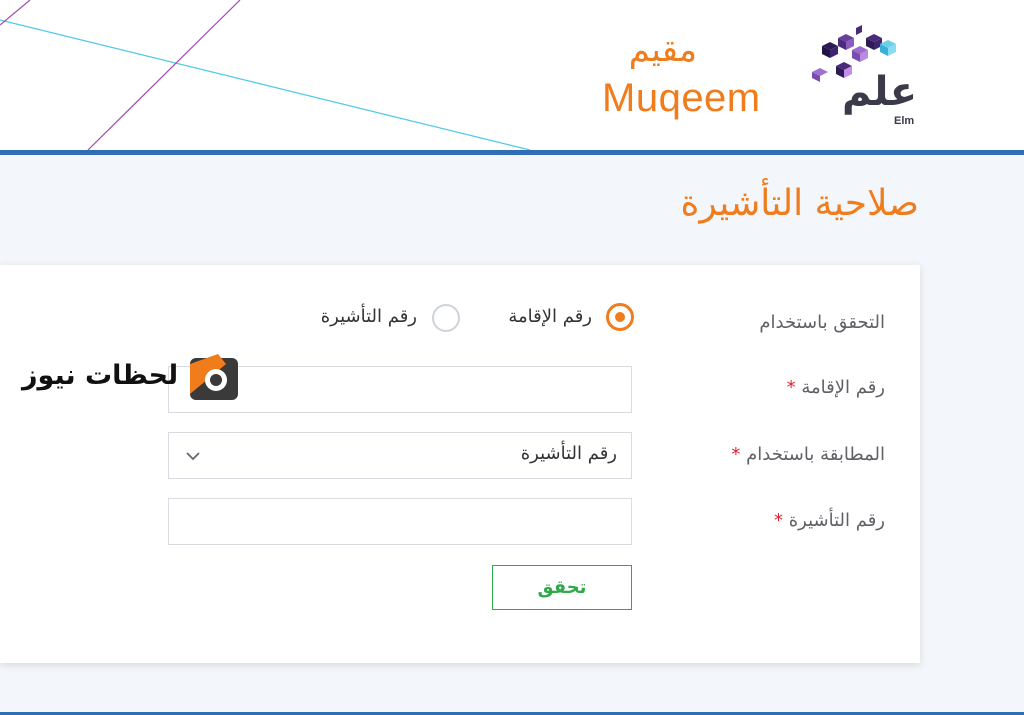 The width and height of the screenshot is (1024, 715). Describe the element at coordinates (843, 387) in the screenshot. I see `iqama-number-label-text: رقم الإقامة` at that location.